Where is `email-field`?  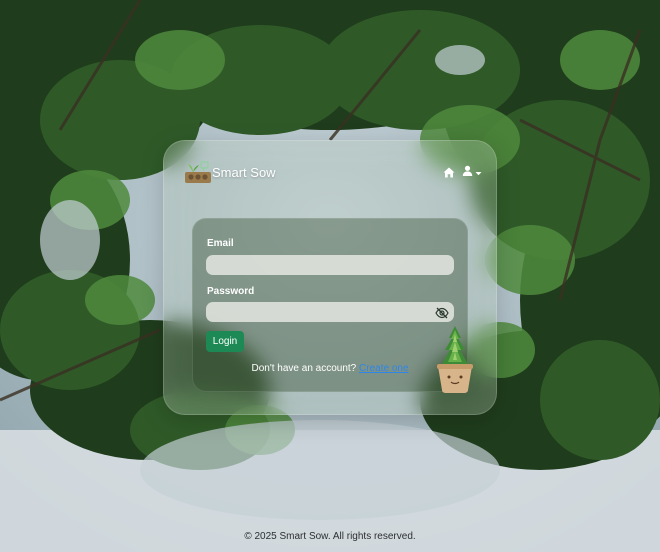 email-field is located at coordinates (330, 265).